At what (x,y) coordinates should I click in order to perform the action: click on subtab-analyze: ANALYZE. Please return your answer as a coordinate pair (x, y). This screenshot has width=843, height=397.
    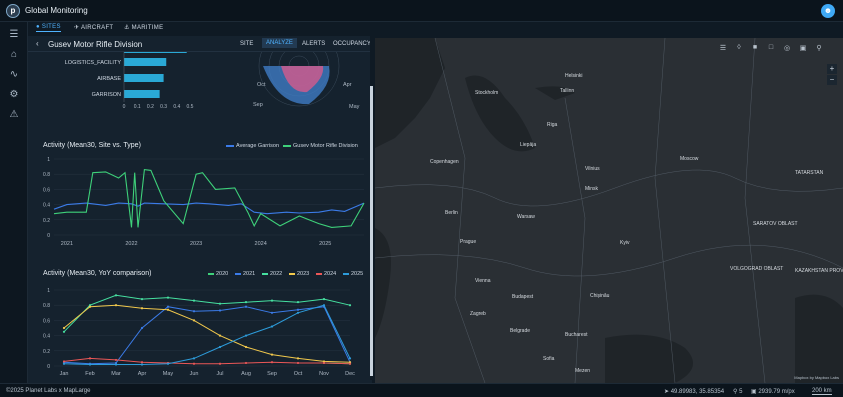
    Looking at the image, I should click on (279, 43).